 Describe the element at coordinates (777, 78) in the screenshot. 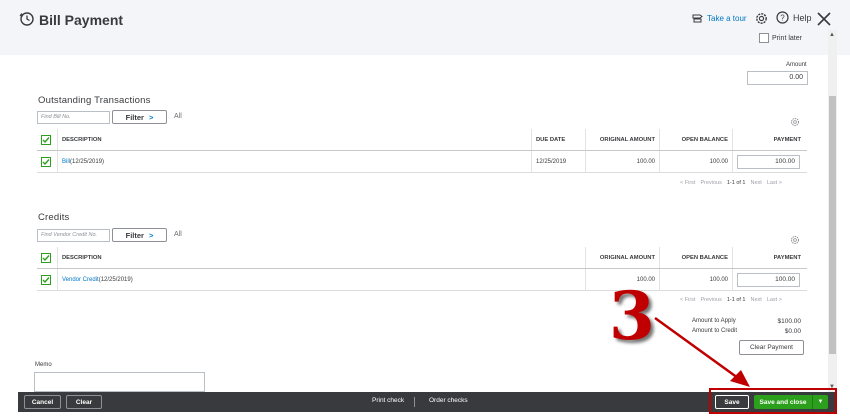

I see `amount-field: 0.00` at that location.